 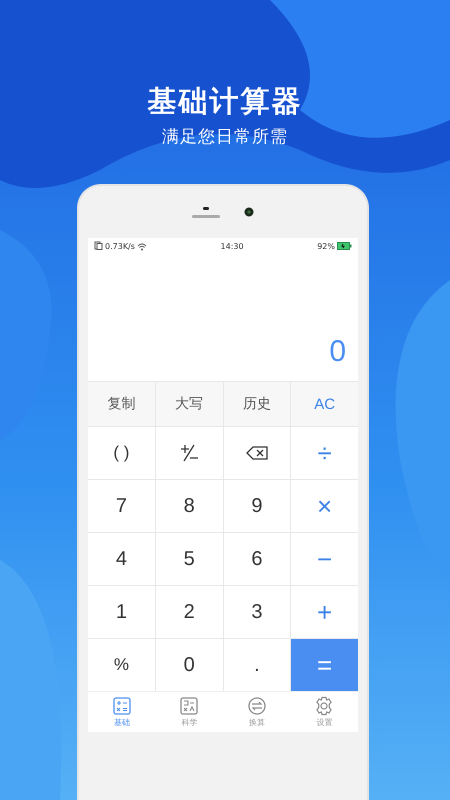 What do you see at coordinates (257, 506) in the screenshot?
I see `digit-key: 9` at bounding box center [257, 506].